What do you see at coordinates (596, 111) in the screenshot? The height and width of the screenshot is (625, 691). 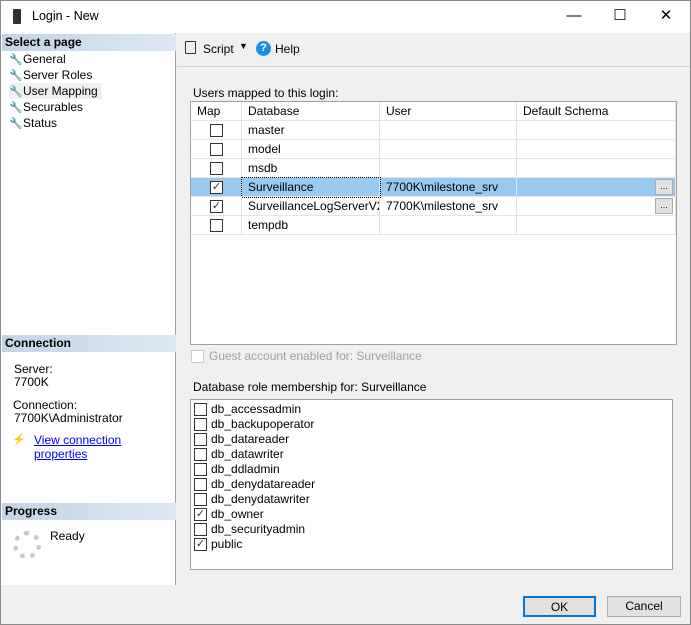 I see `column-header: Default Schema` at bounding box center [596, 111].